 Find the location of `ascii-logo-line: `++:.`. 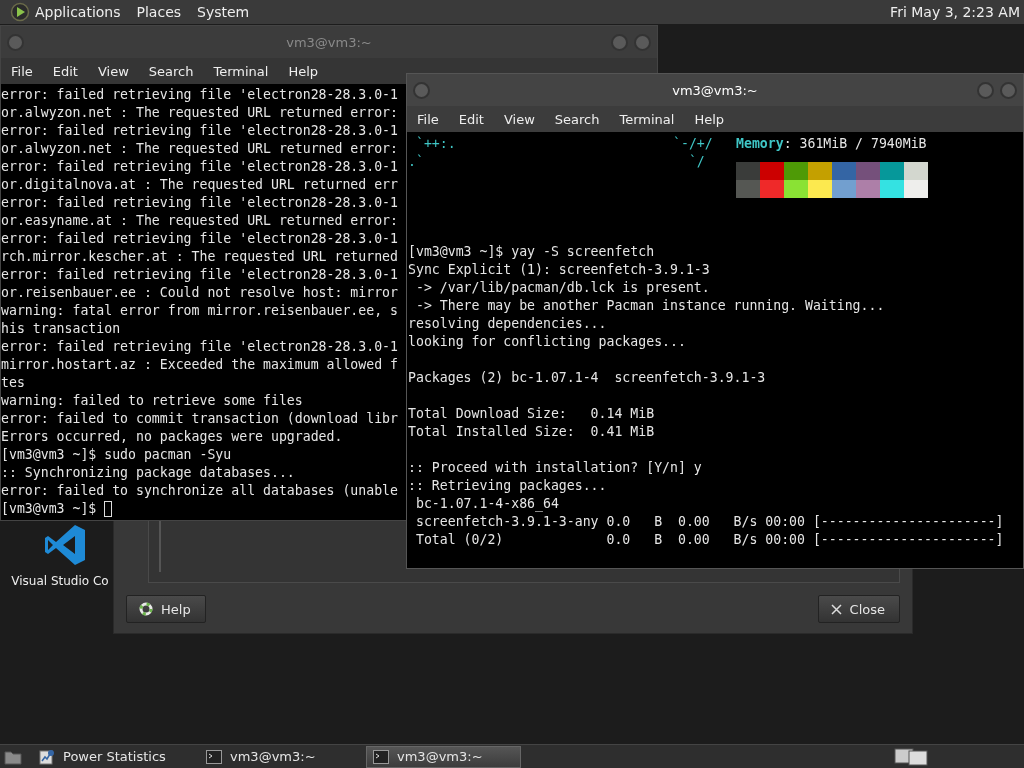

ascii-logo-line: `++:. is located at coordinates (435, 144).